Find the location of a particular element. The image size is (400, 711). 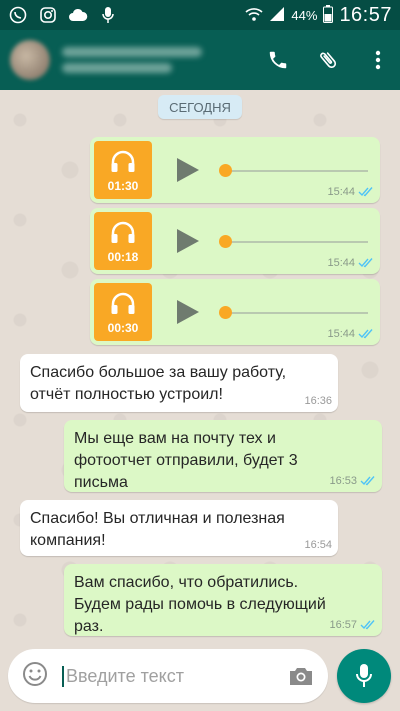

message-line: Будем рады помочь в следующий is located at coordinates (200, 604).